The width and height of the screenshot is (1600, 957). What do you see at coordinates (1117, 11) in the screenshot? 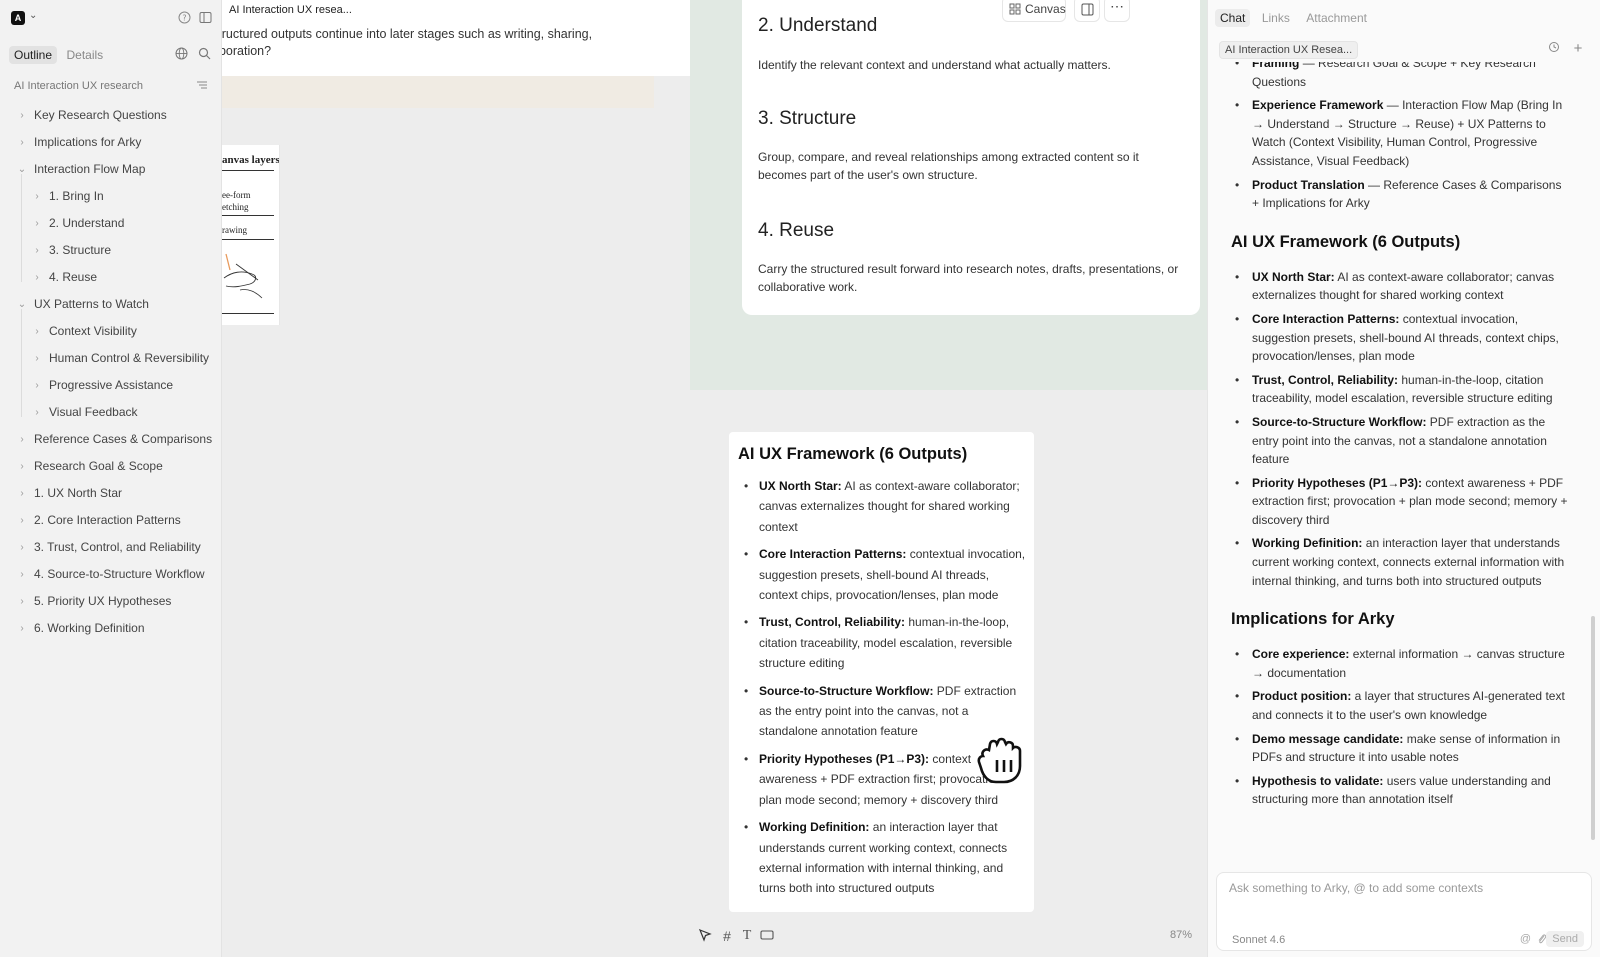
I see `more-options-button: ⋯` at bounding box center [1117, 11].